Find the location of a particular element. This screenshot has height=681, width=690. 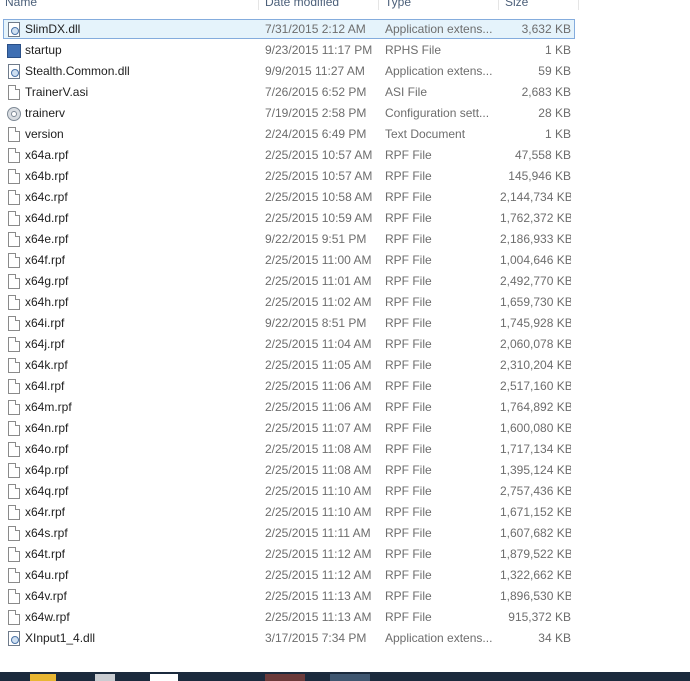

file-name: x64a.rpf is located at coordinates (140, 155).